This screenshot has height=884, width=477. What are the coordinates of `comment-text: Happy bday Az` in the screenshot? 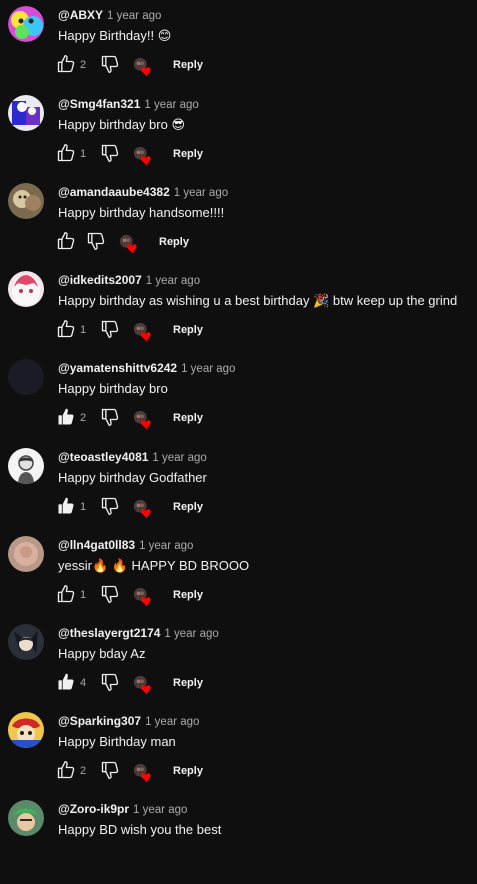 It's located at (102, 653).